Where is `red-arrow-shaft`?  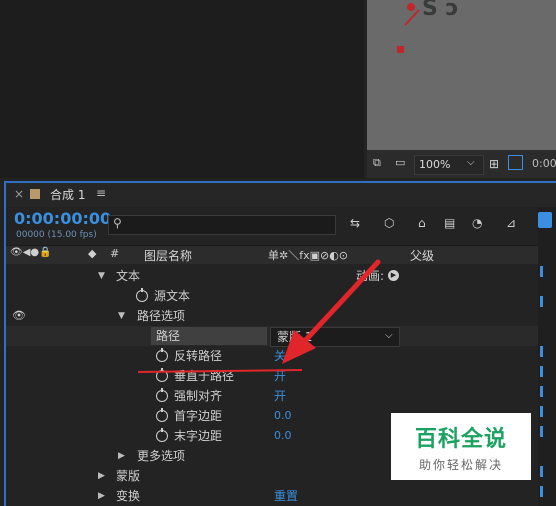
red-arrow-shaft is located at coordinates (340, 303).